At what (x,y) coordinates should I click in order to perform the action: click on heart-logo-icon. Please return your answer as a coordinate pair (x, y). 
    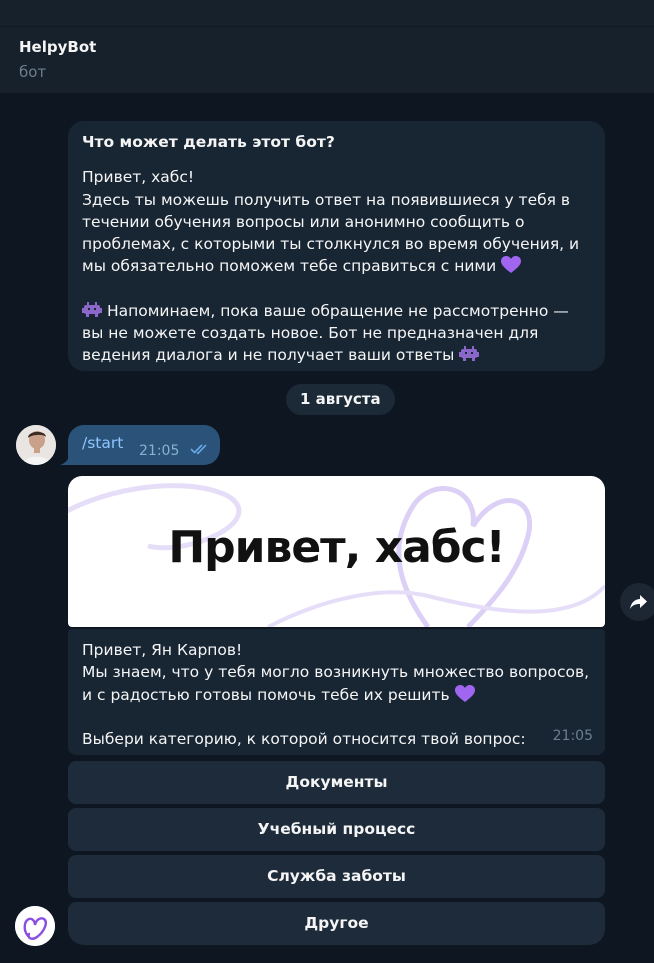
    Looking at the image, I should click on (35, 926).